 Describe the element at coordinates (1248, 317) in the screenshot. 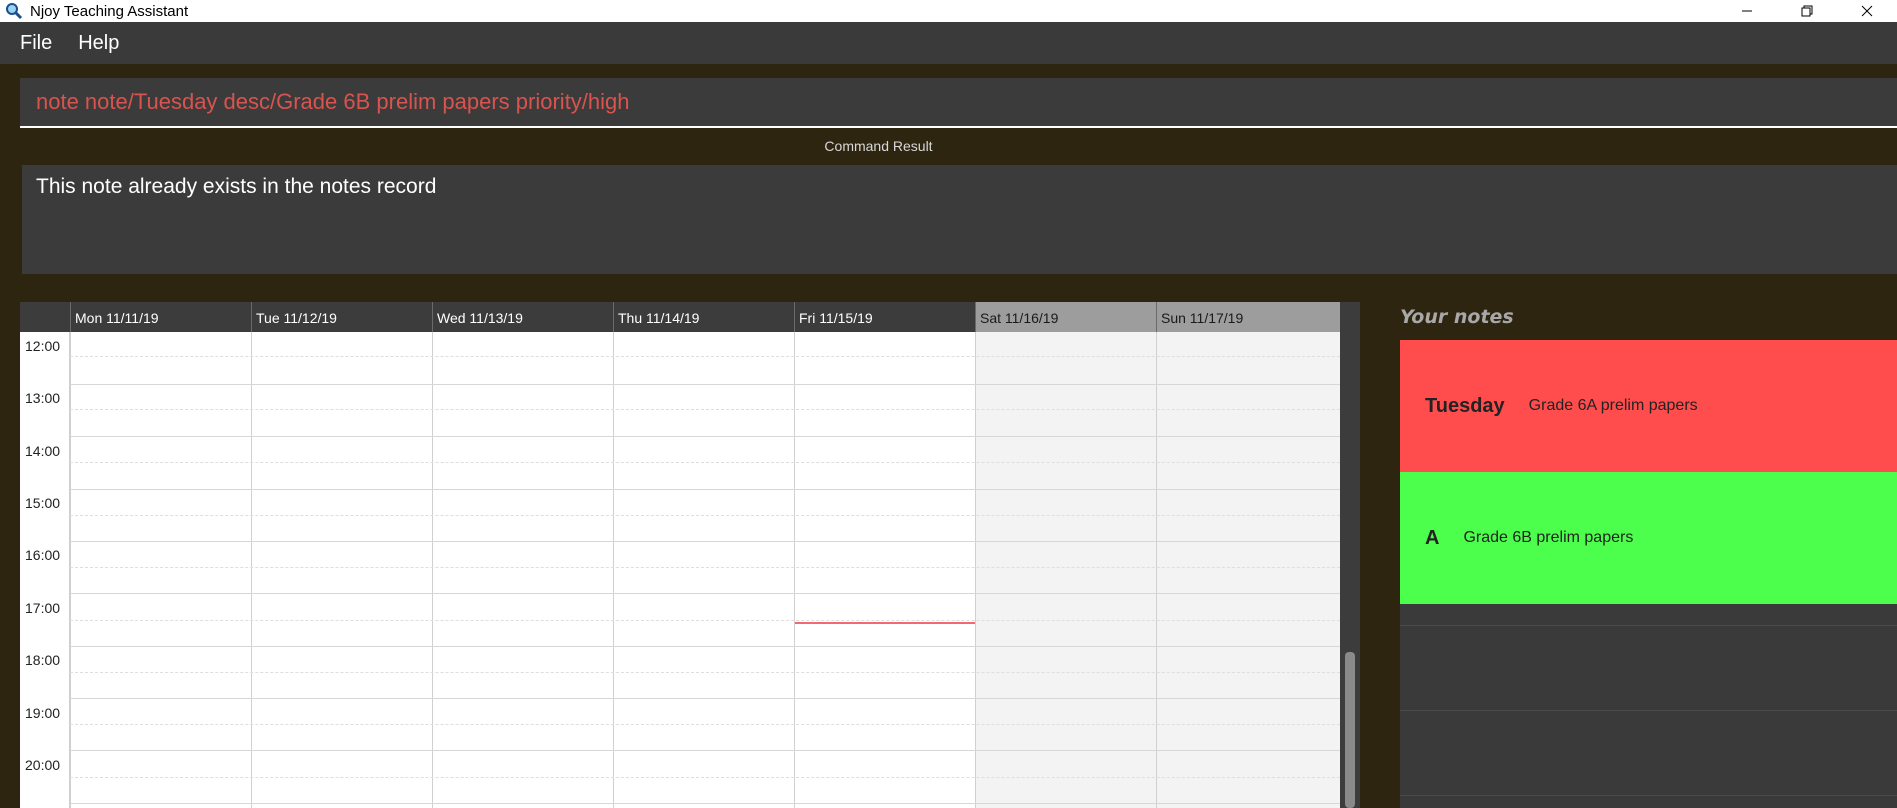

I see `day-header-sun: Sun 11/17/19` at that location.